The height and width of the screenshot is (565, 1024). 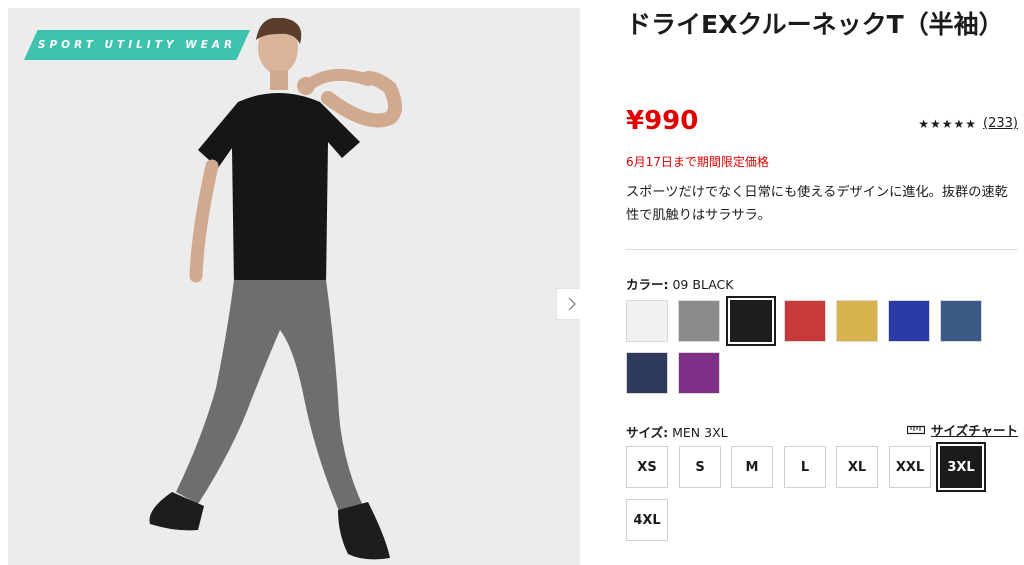 I want to click on color-swatch-black, so click(x=751, y=321).